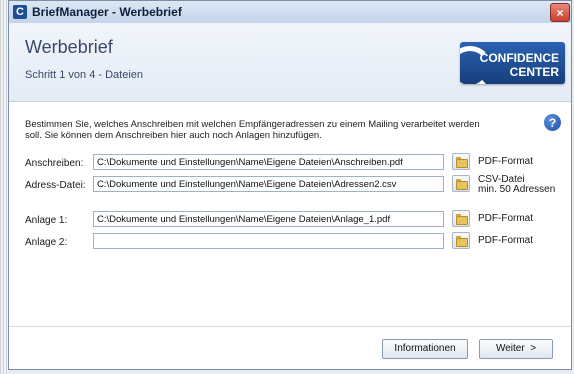 Image resolution: width=574 pixels, height=374 pixels. What do you see at coordinates (268, 162) in the screenshot?
I see `anschreiben-field` at bounding box center [268, 162].